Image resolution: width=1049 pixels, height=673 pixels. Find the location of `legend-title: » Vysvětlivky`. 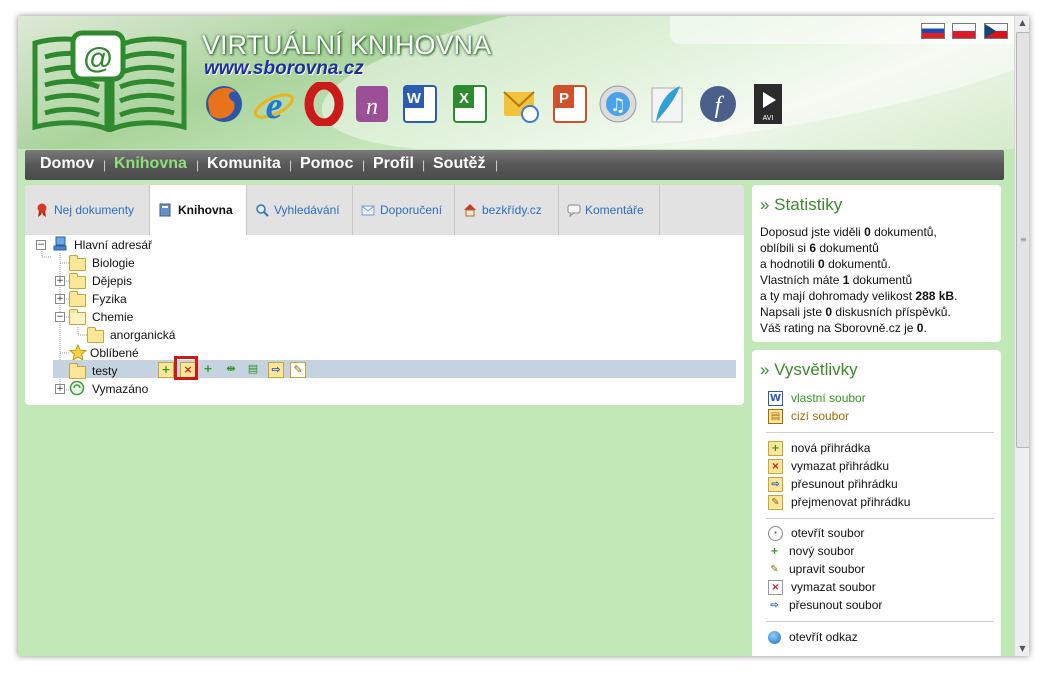

legend-title: » Vysvětlivky is located at coordinates (809, 369).